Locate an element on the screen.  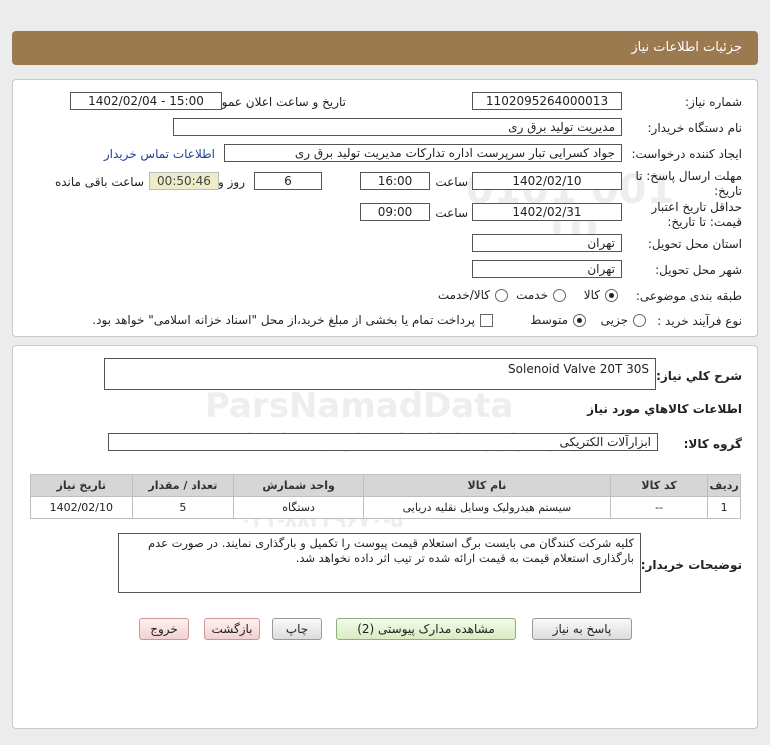
process-minor-label: جزیی is located at coordinates (614, 320).